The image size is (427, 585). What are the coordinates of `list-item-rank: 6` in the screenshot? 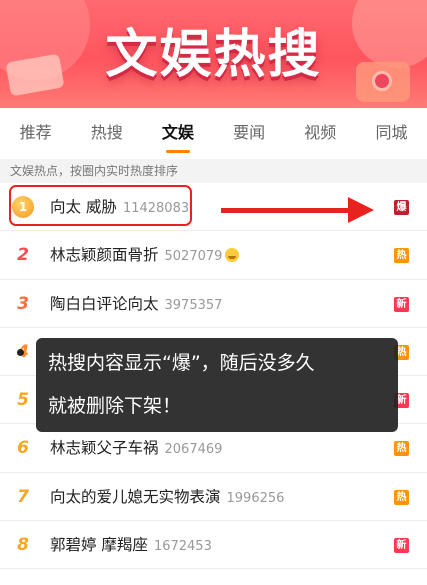 It's located at (23, 448).